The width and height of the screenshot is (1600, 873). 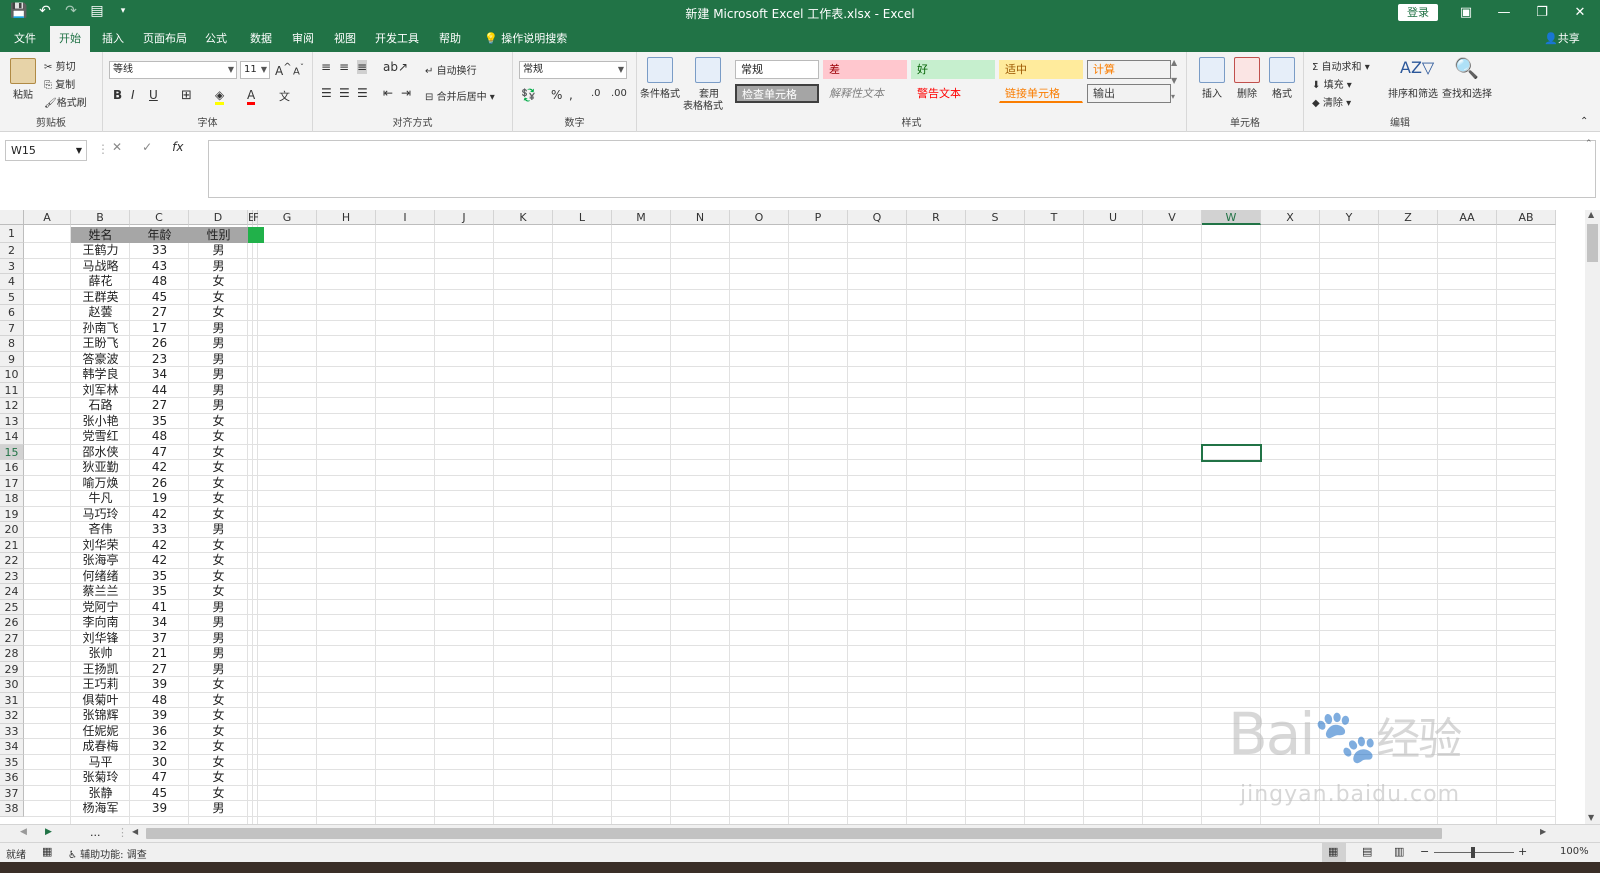 I want to click on table-cell: 刘军林, so click(x=100, y=391).